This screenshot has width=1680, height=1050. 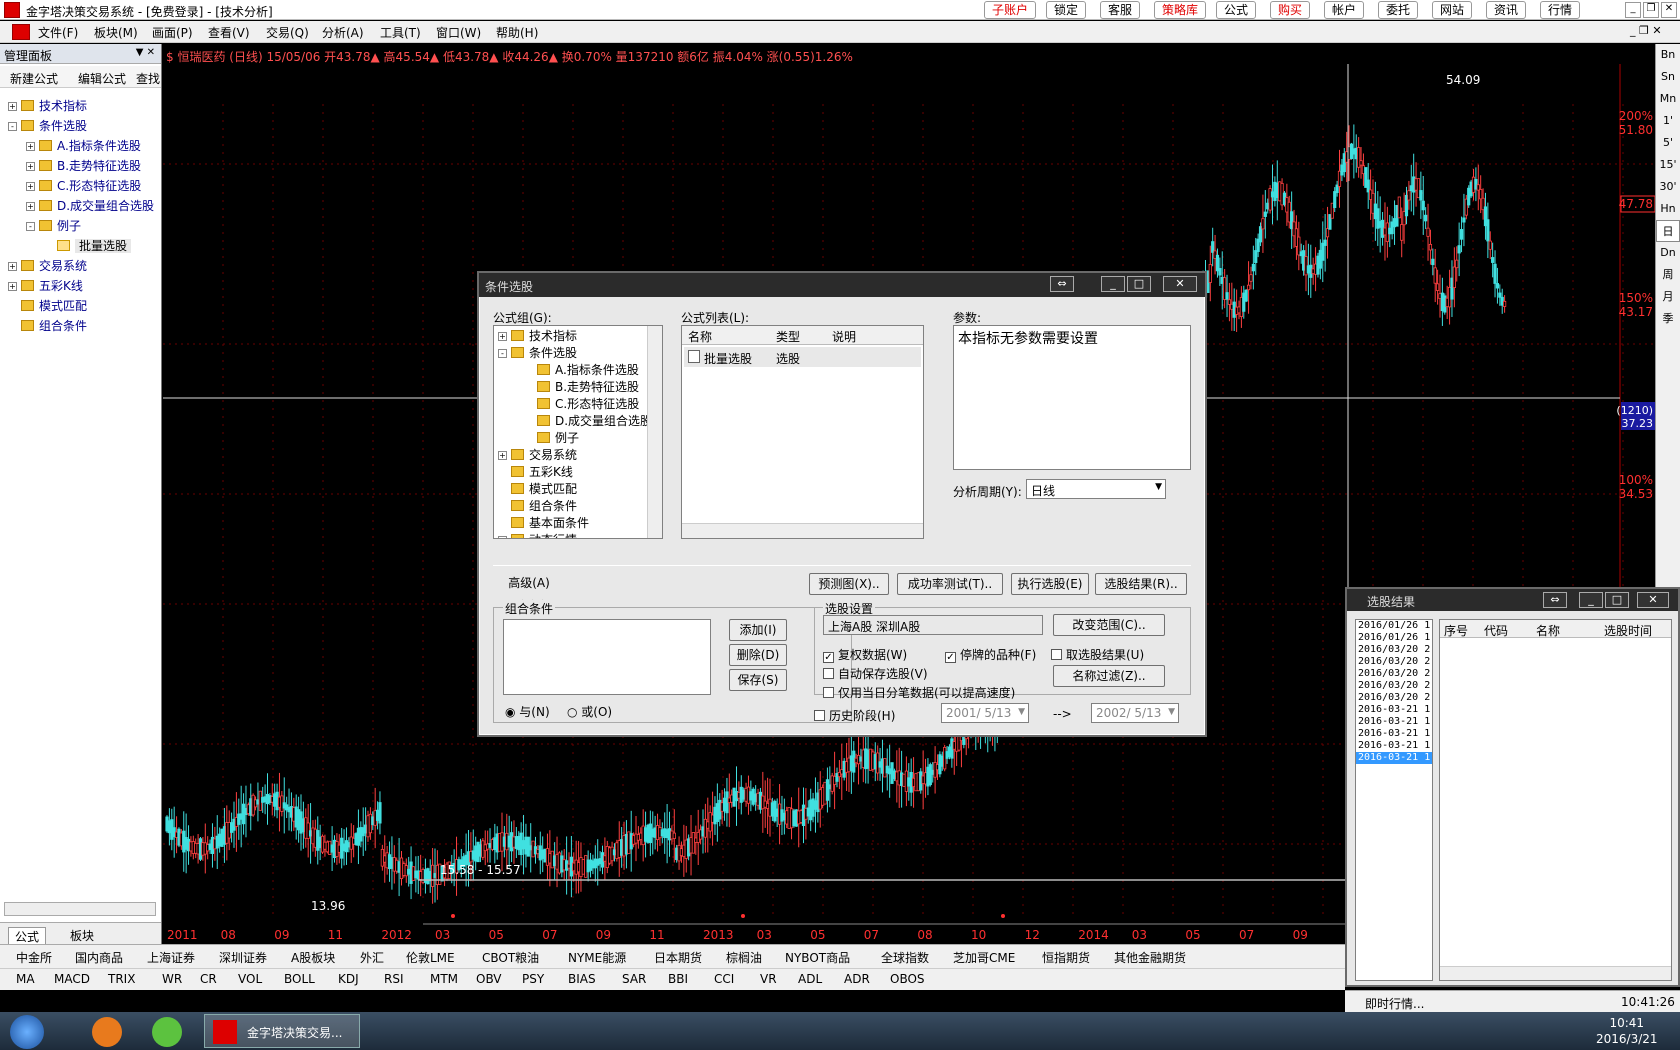 What do you see at coordinates (844, 336) in the screenshot?
I see `list-column-header-2: 说明` at bounding box center [844, 336].